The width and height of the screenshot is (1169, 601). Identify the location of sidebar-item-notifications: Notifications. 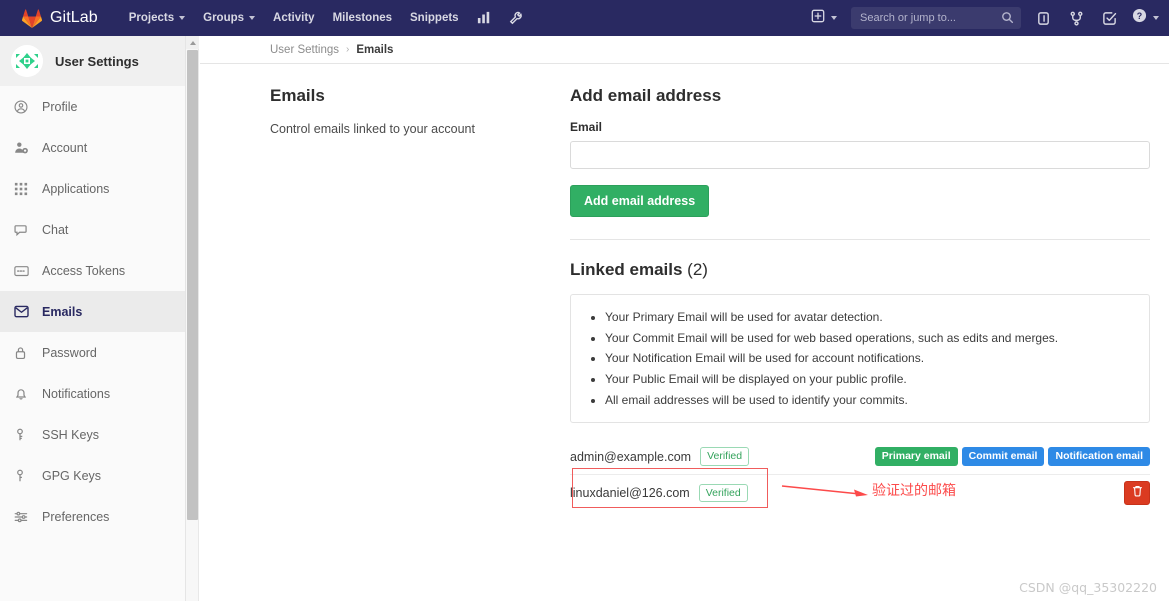
(92, 393).